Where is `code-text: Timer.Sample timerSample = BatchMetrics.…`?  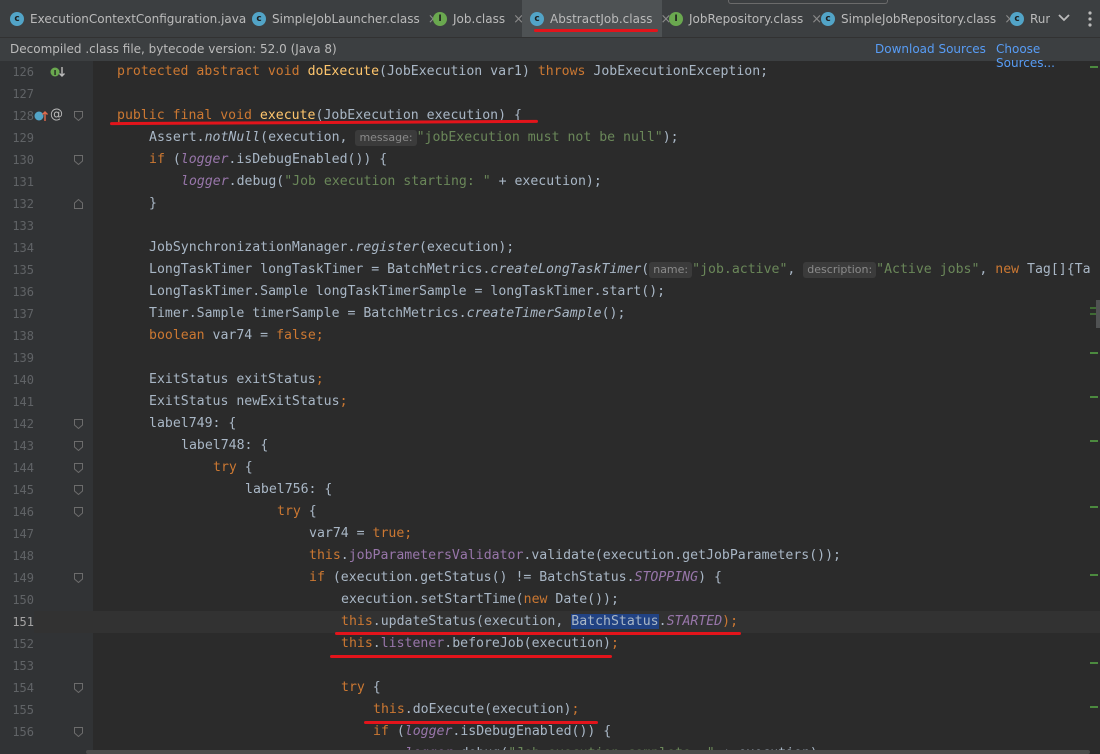
code-text: Timer.Sample timerSample = BatchMetrics.… is located at coordinates (387, 313).